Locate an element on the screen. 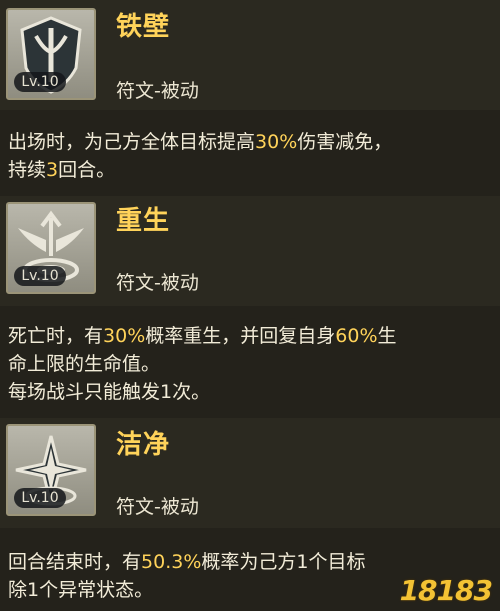 The image size is (500, 611). skill-name: 重生 is located at coordinates (143, 221).